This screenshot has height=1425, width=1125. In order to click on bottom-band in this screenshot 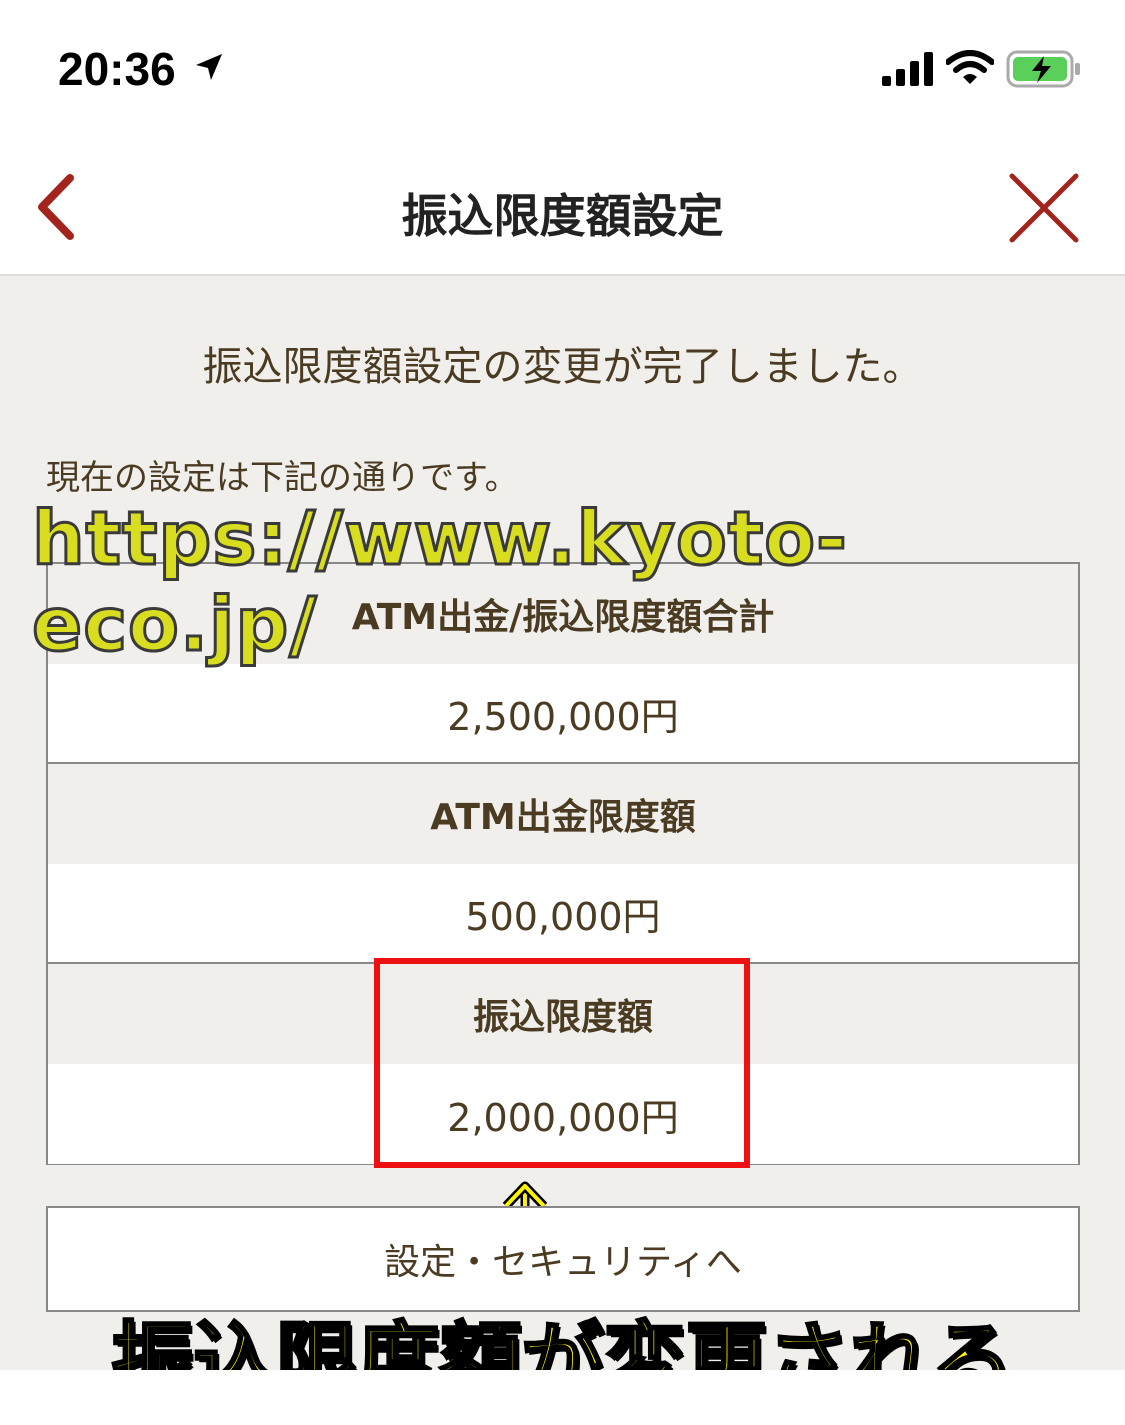, I will do `click(562, 1397)`.